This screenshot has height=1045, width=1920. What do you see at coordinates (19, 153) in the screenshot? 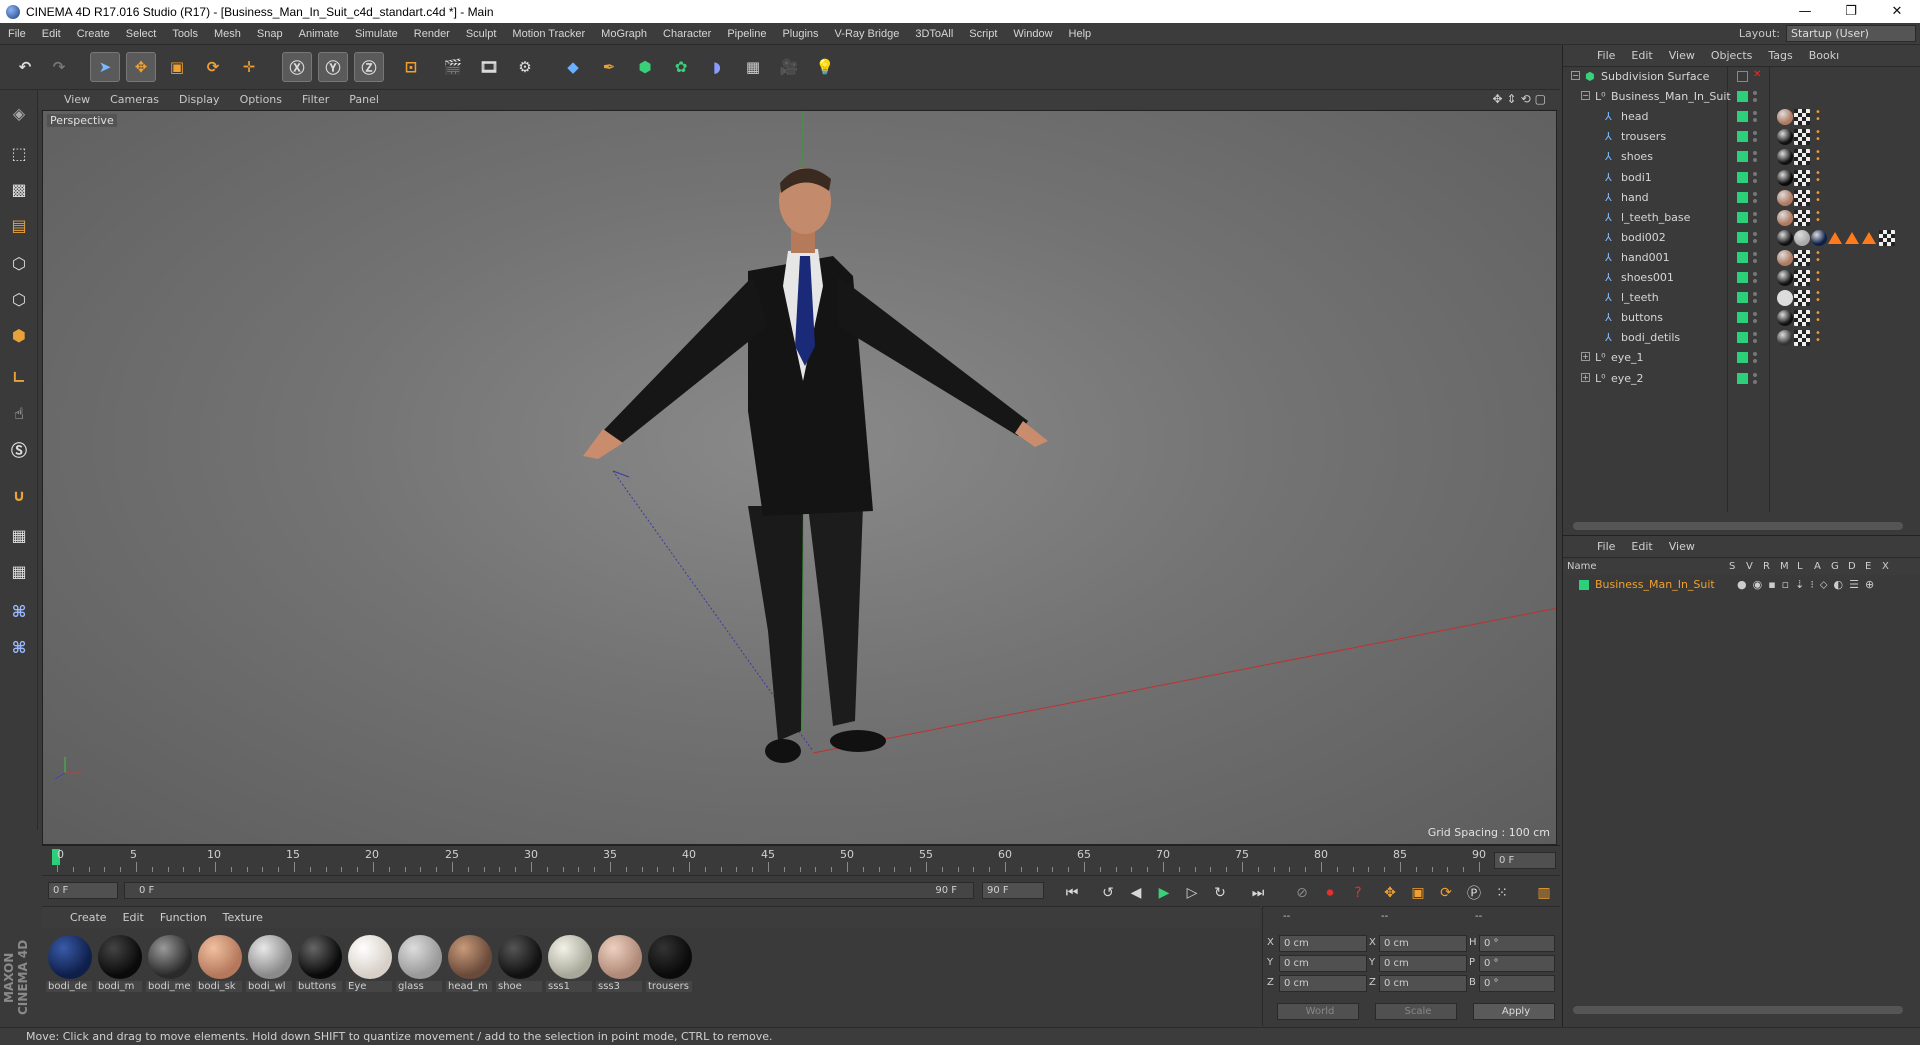
I see `model-mode-icon: ⬚` at bounding box center [19, 153].